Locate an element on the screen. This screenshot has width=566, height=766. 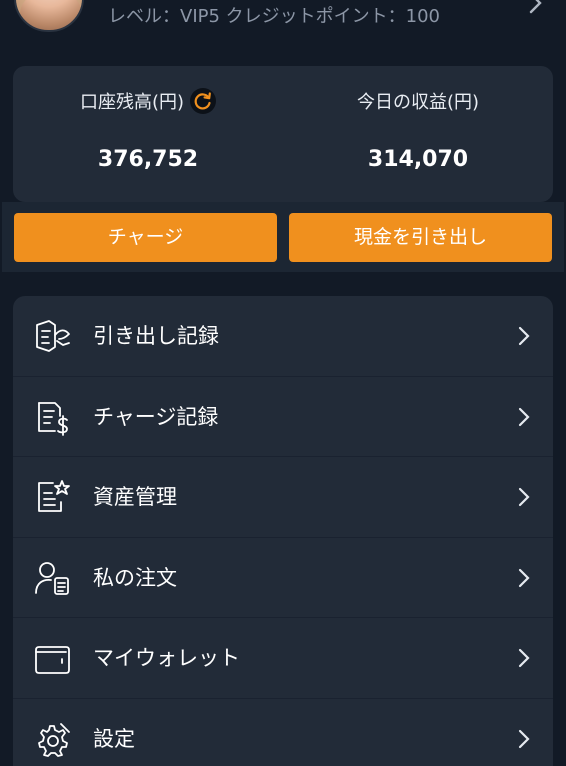
avatar is located at coordinates (49, 16).